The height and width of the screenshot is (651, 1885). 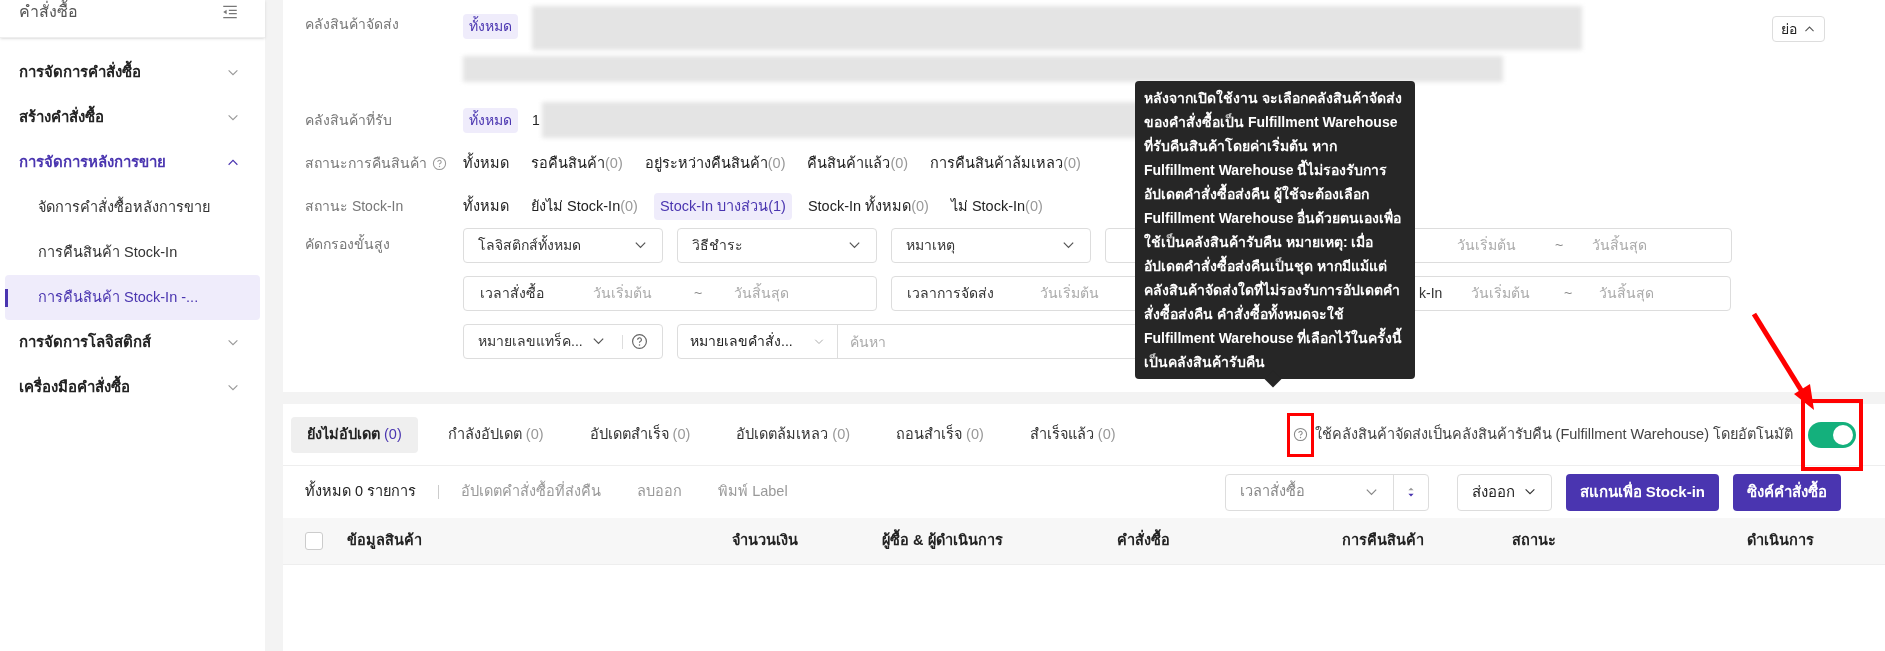 I want to click on sidebar-group: เครื่องมือคำสั่งซื้อ, so click(x=132, y=387).